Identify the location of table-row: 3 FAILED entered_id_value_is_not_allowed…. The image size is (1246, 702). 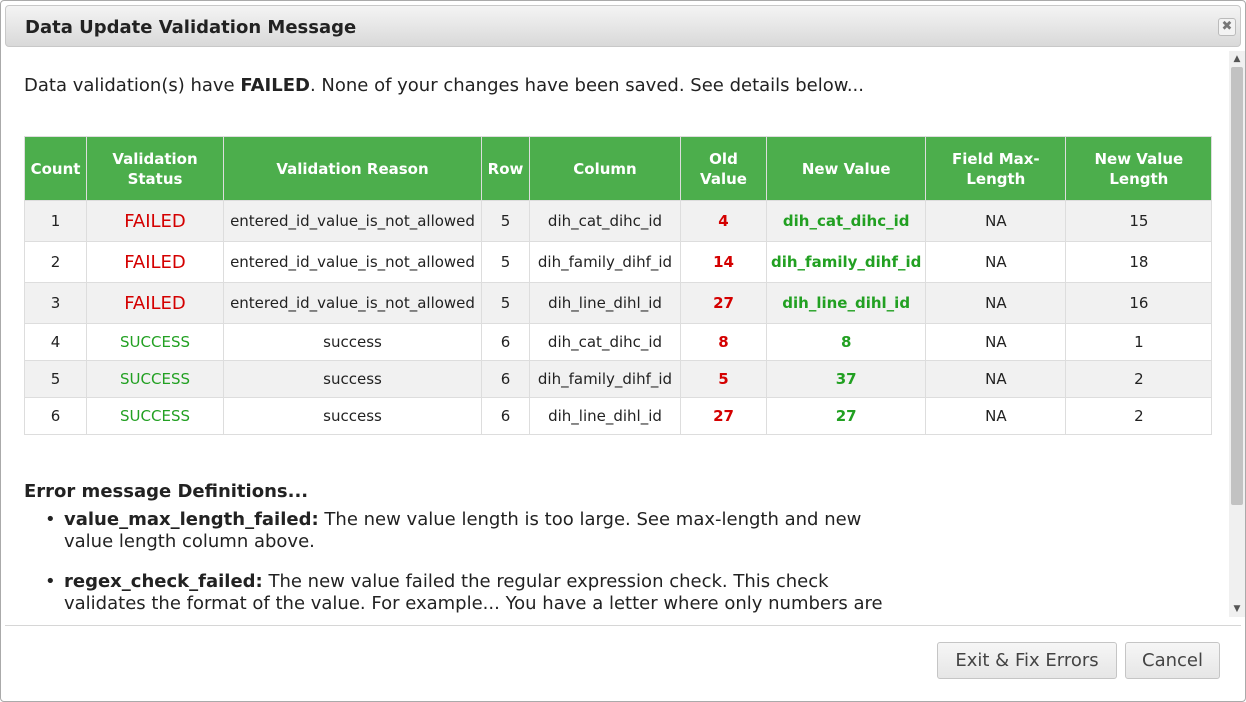
(618, 303).